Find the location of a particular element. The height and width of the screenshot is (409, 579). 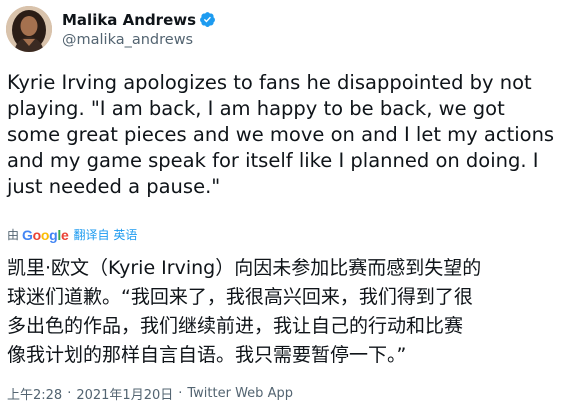

tweet-source-app: Twitter Web App is located at coordinates (240, 393).